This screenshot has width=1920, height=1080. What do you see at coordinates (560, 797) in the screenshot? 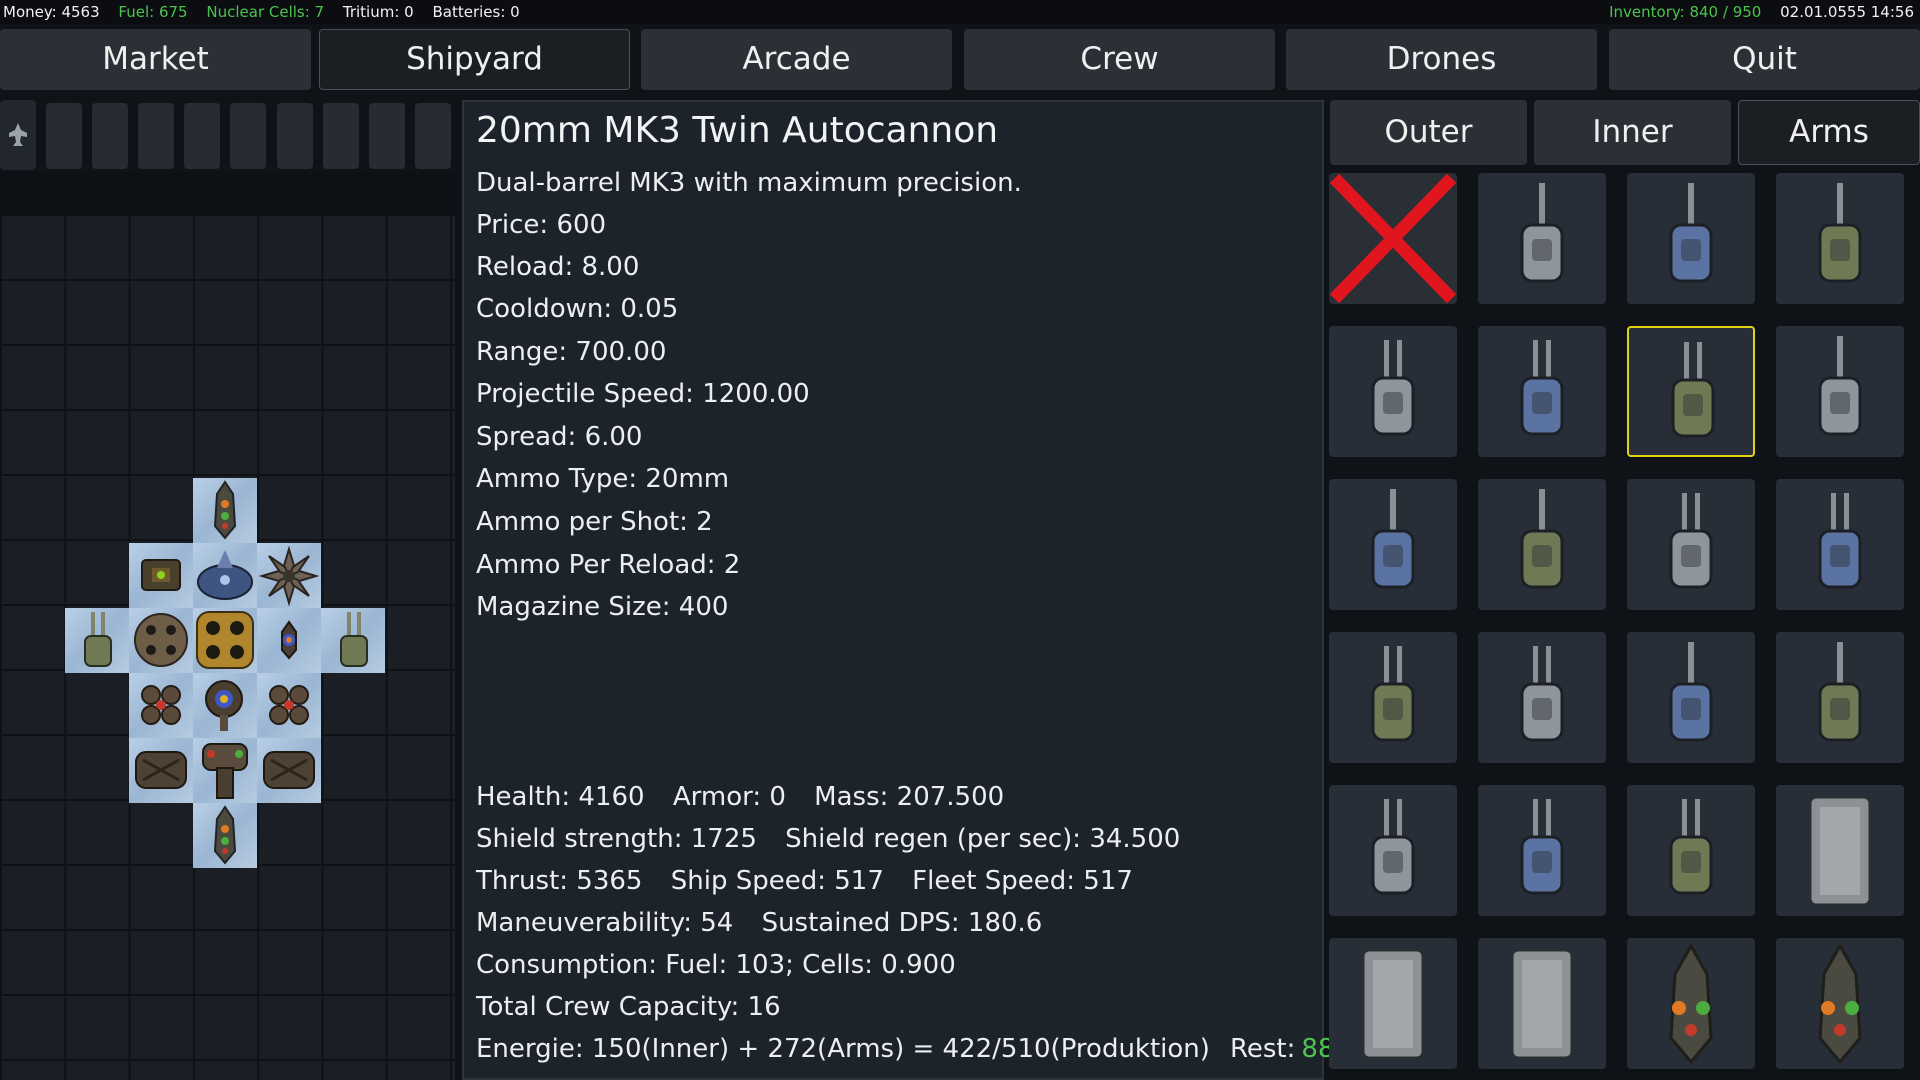
I see `ship-health: Health: 4160` at bounding box center [560, 797].